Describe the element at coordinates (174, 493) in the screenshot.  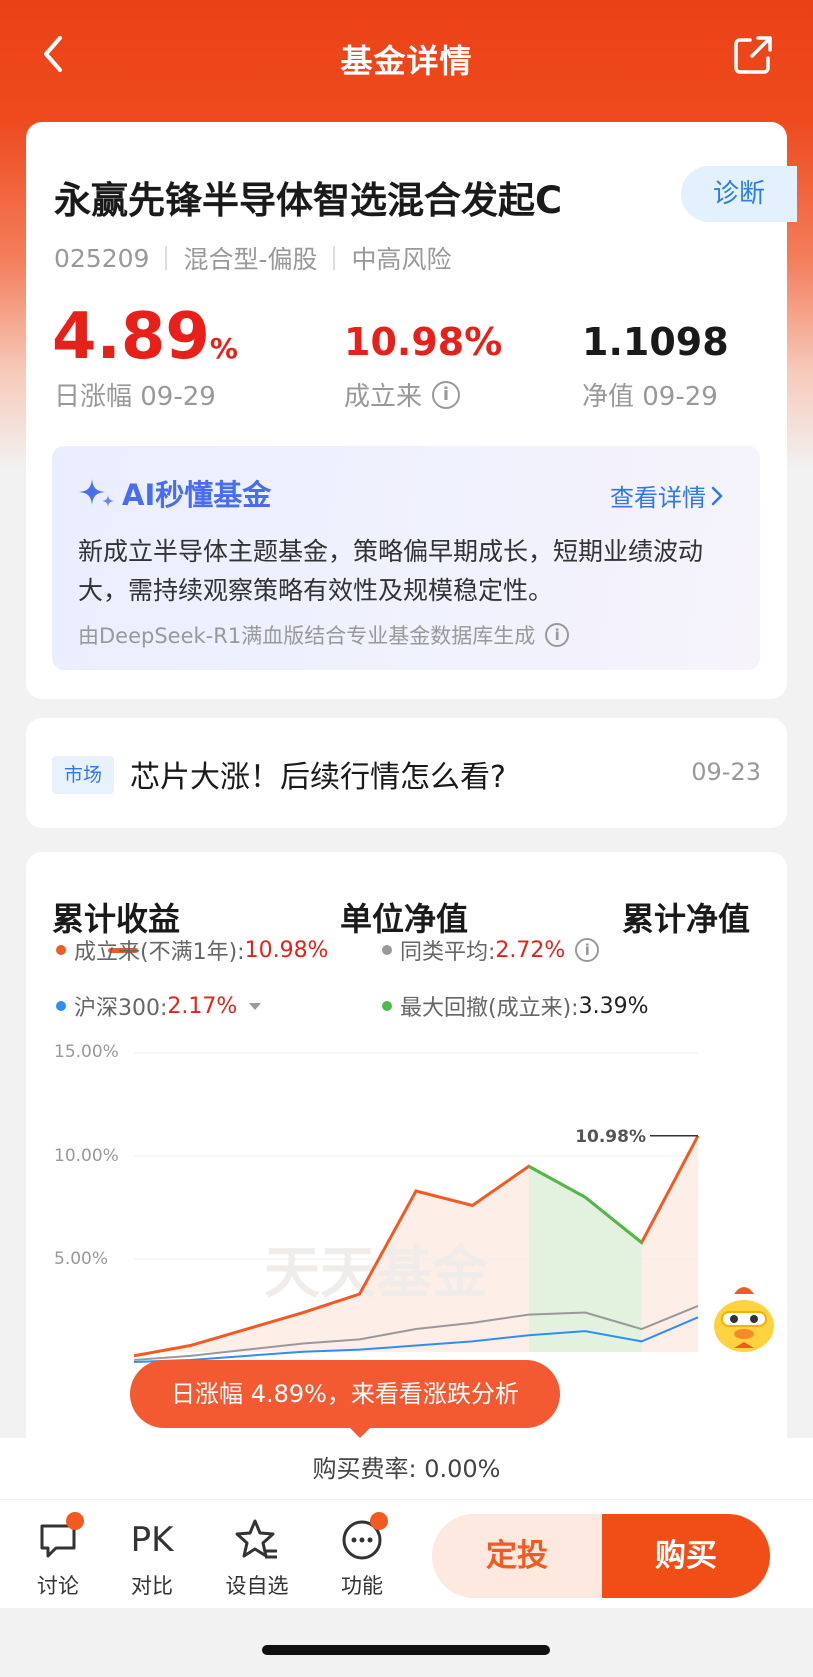
I see `ai-title: AI秒懂基金` at that location.